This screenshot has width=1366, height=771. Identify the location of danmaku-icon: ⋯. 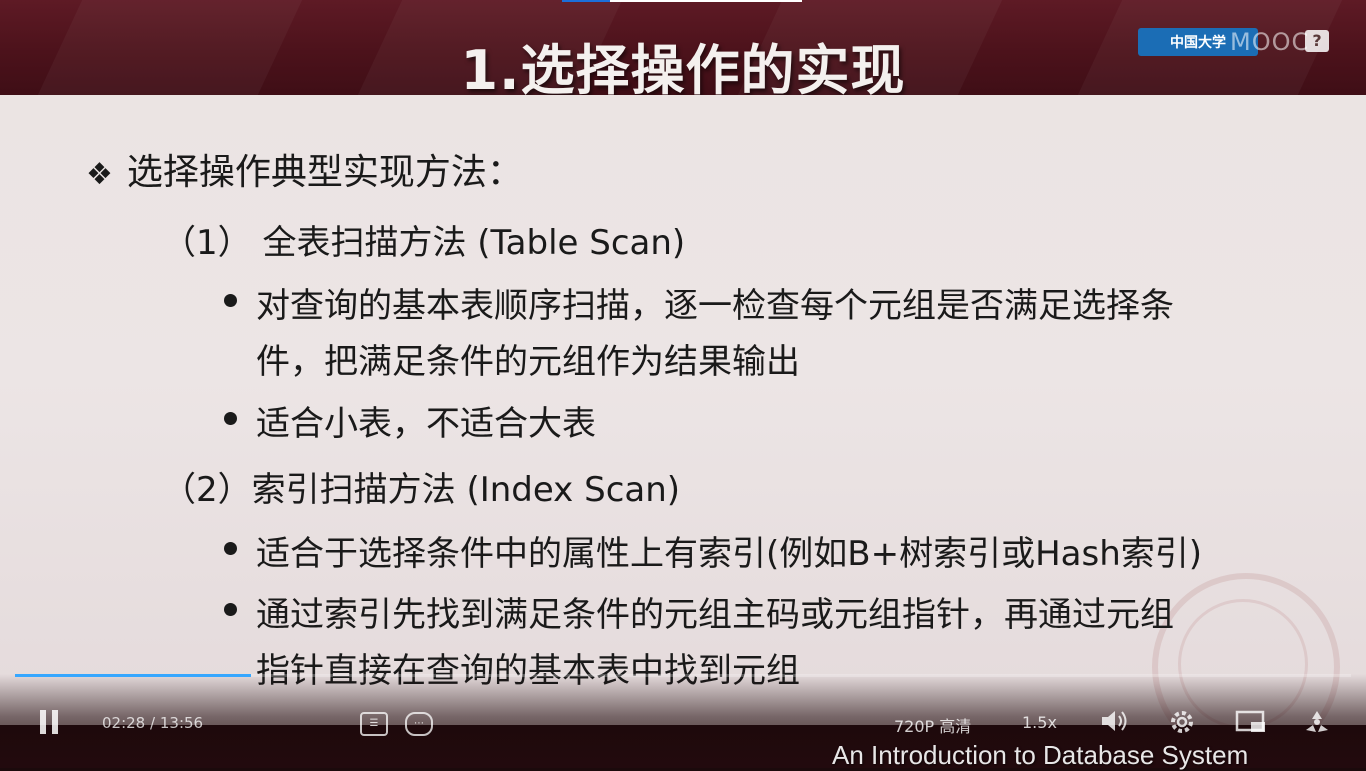
(419, 724).